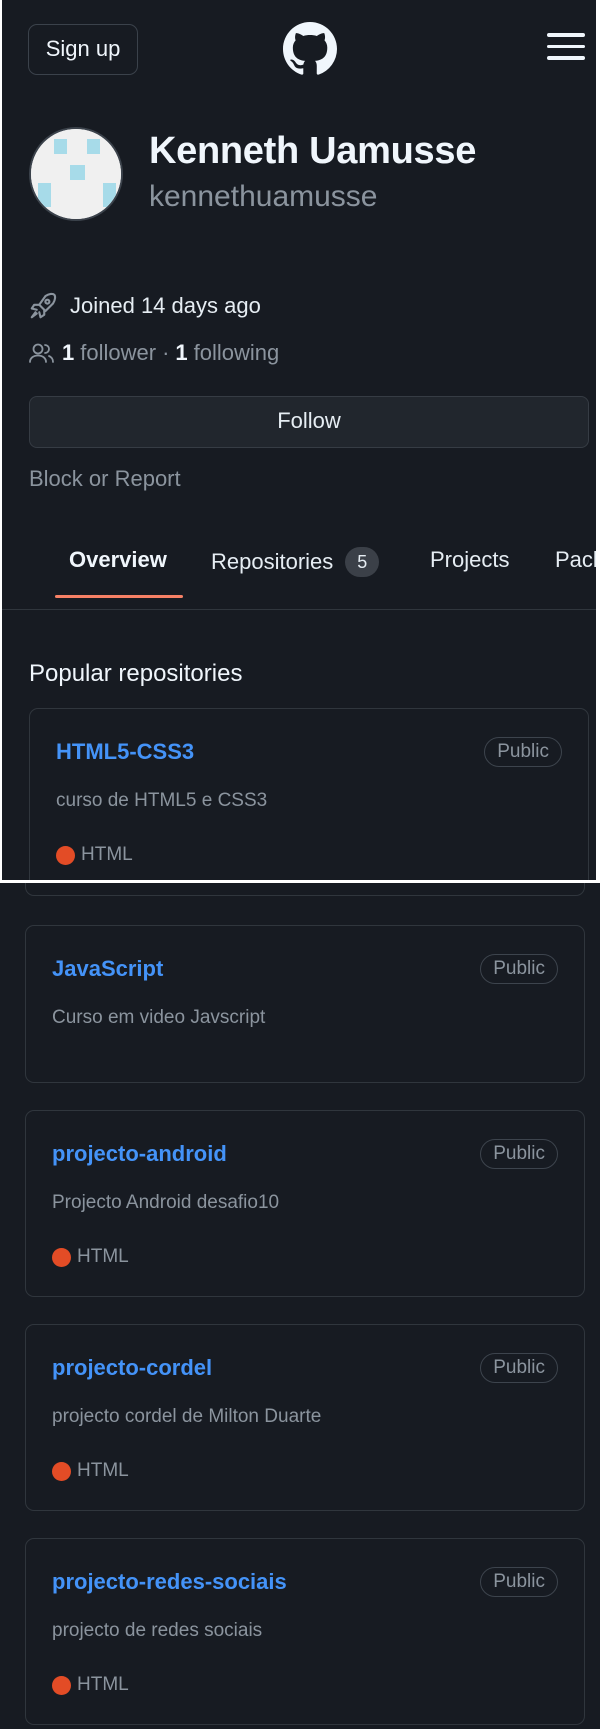 The width and height of the screenshot is (600, 1729). Describe the element at coordinates (159, 1017) in the screenshot. I see `repo-description: Curso em video Javscript` at that location.